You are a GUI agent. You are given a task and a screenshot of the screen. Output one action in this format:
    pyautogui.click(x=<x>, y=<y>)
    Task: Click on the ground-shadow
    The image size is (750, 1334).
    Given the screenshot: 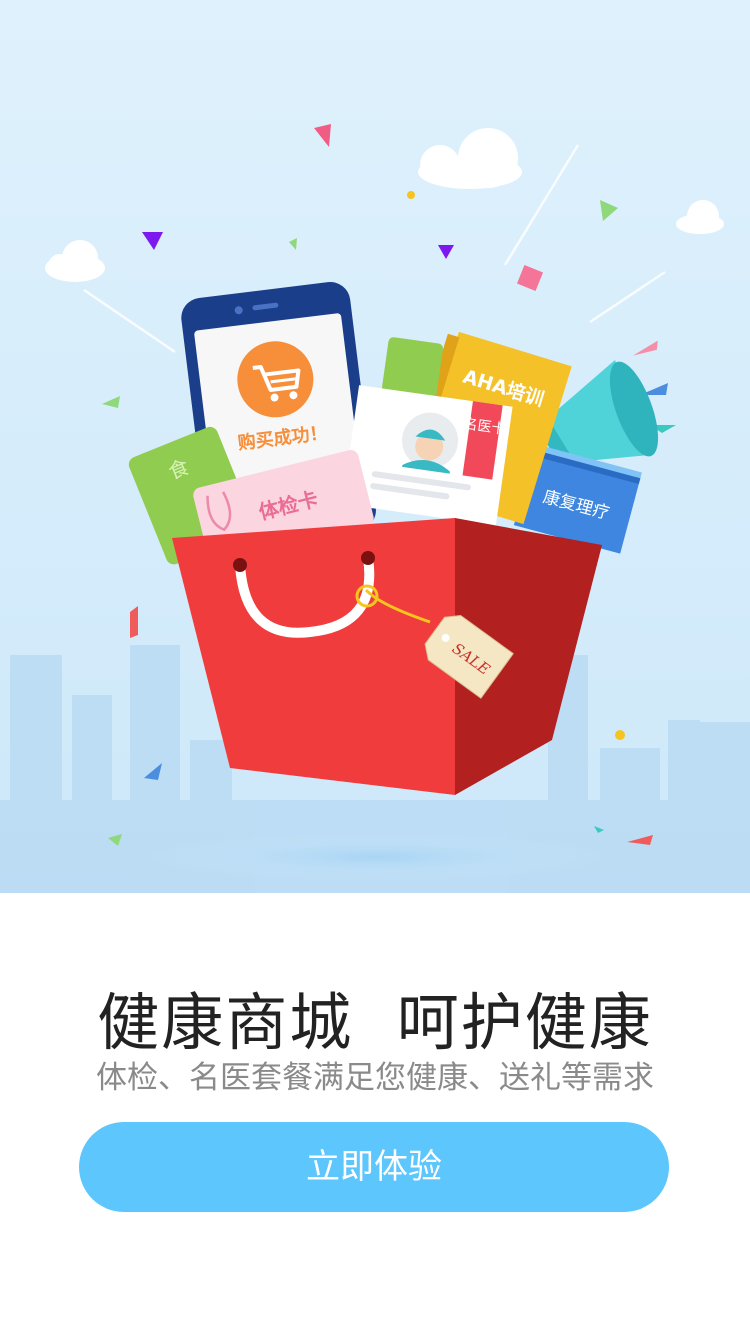 What is the action you would take?
    pyautogui.click(x=377, y=857)
    